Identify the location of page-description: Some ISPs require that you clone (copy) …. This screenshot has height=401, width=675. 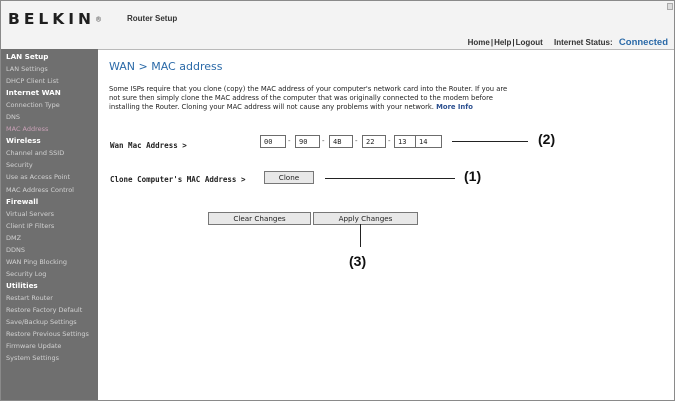
(308, 98).